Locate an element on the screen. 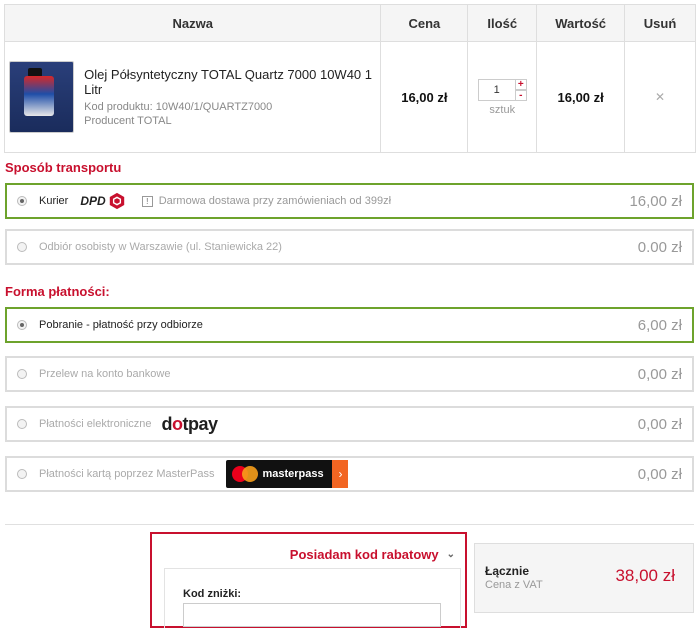 This screenshot has height=628, width=700. radio-courier is located at coordinates (22, 201).